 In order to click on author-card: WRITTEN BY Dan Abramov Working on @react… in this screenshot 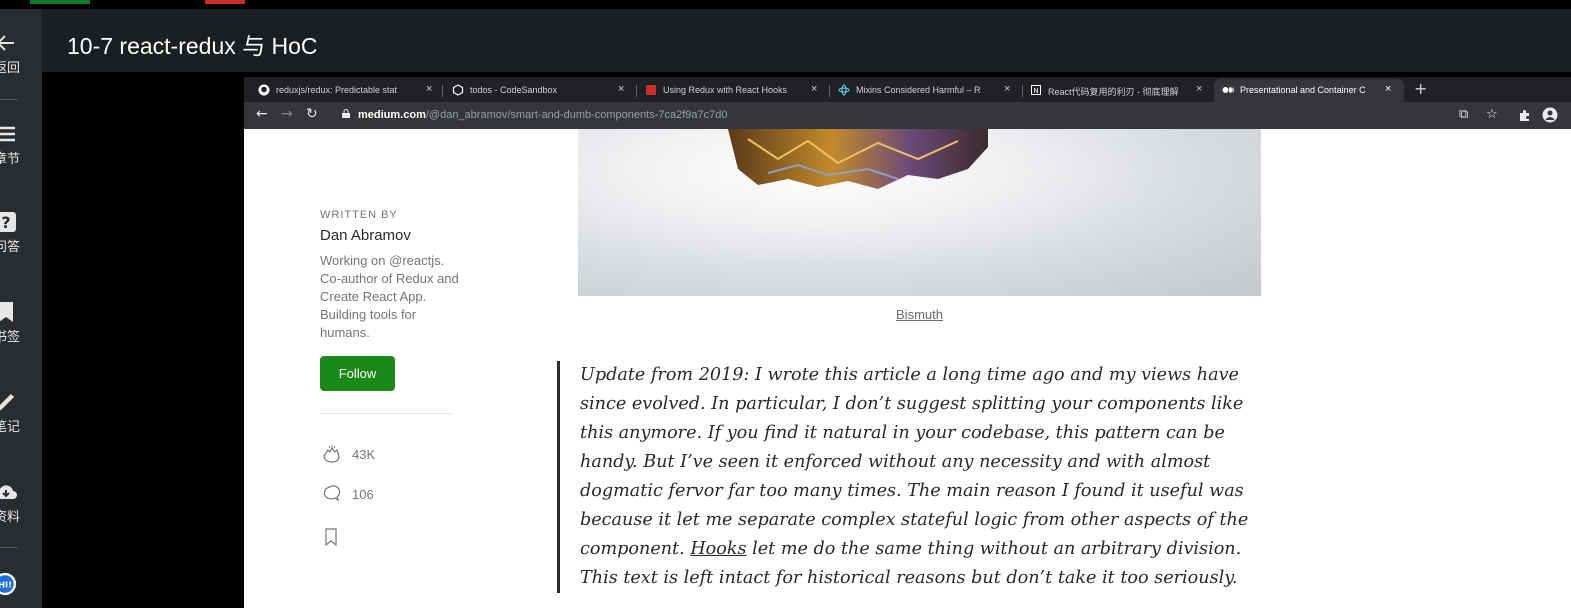, I will do `click(390, 300)`.